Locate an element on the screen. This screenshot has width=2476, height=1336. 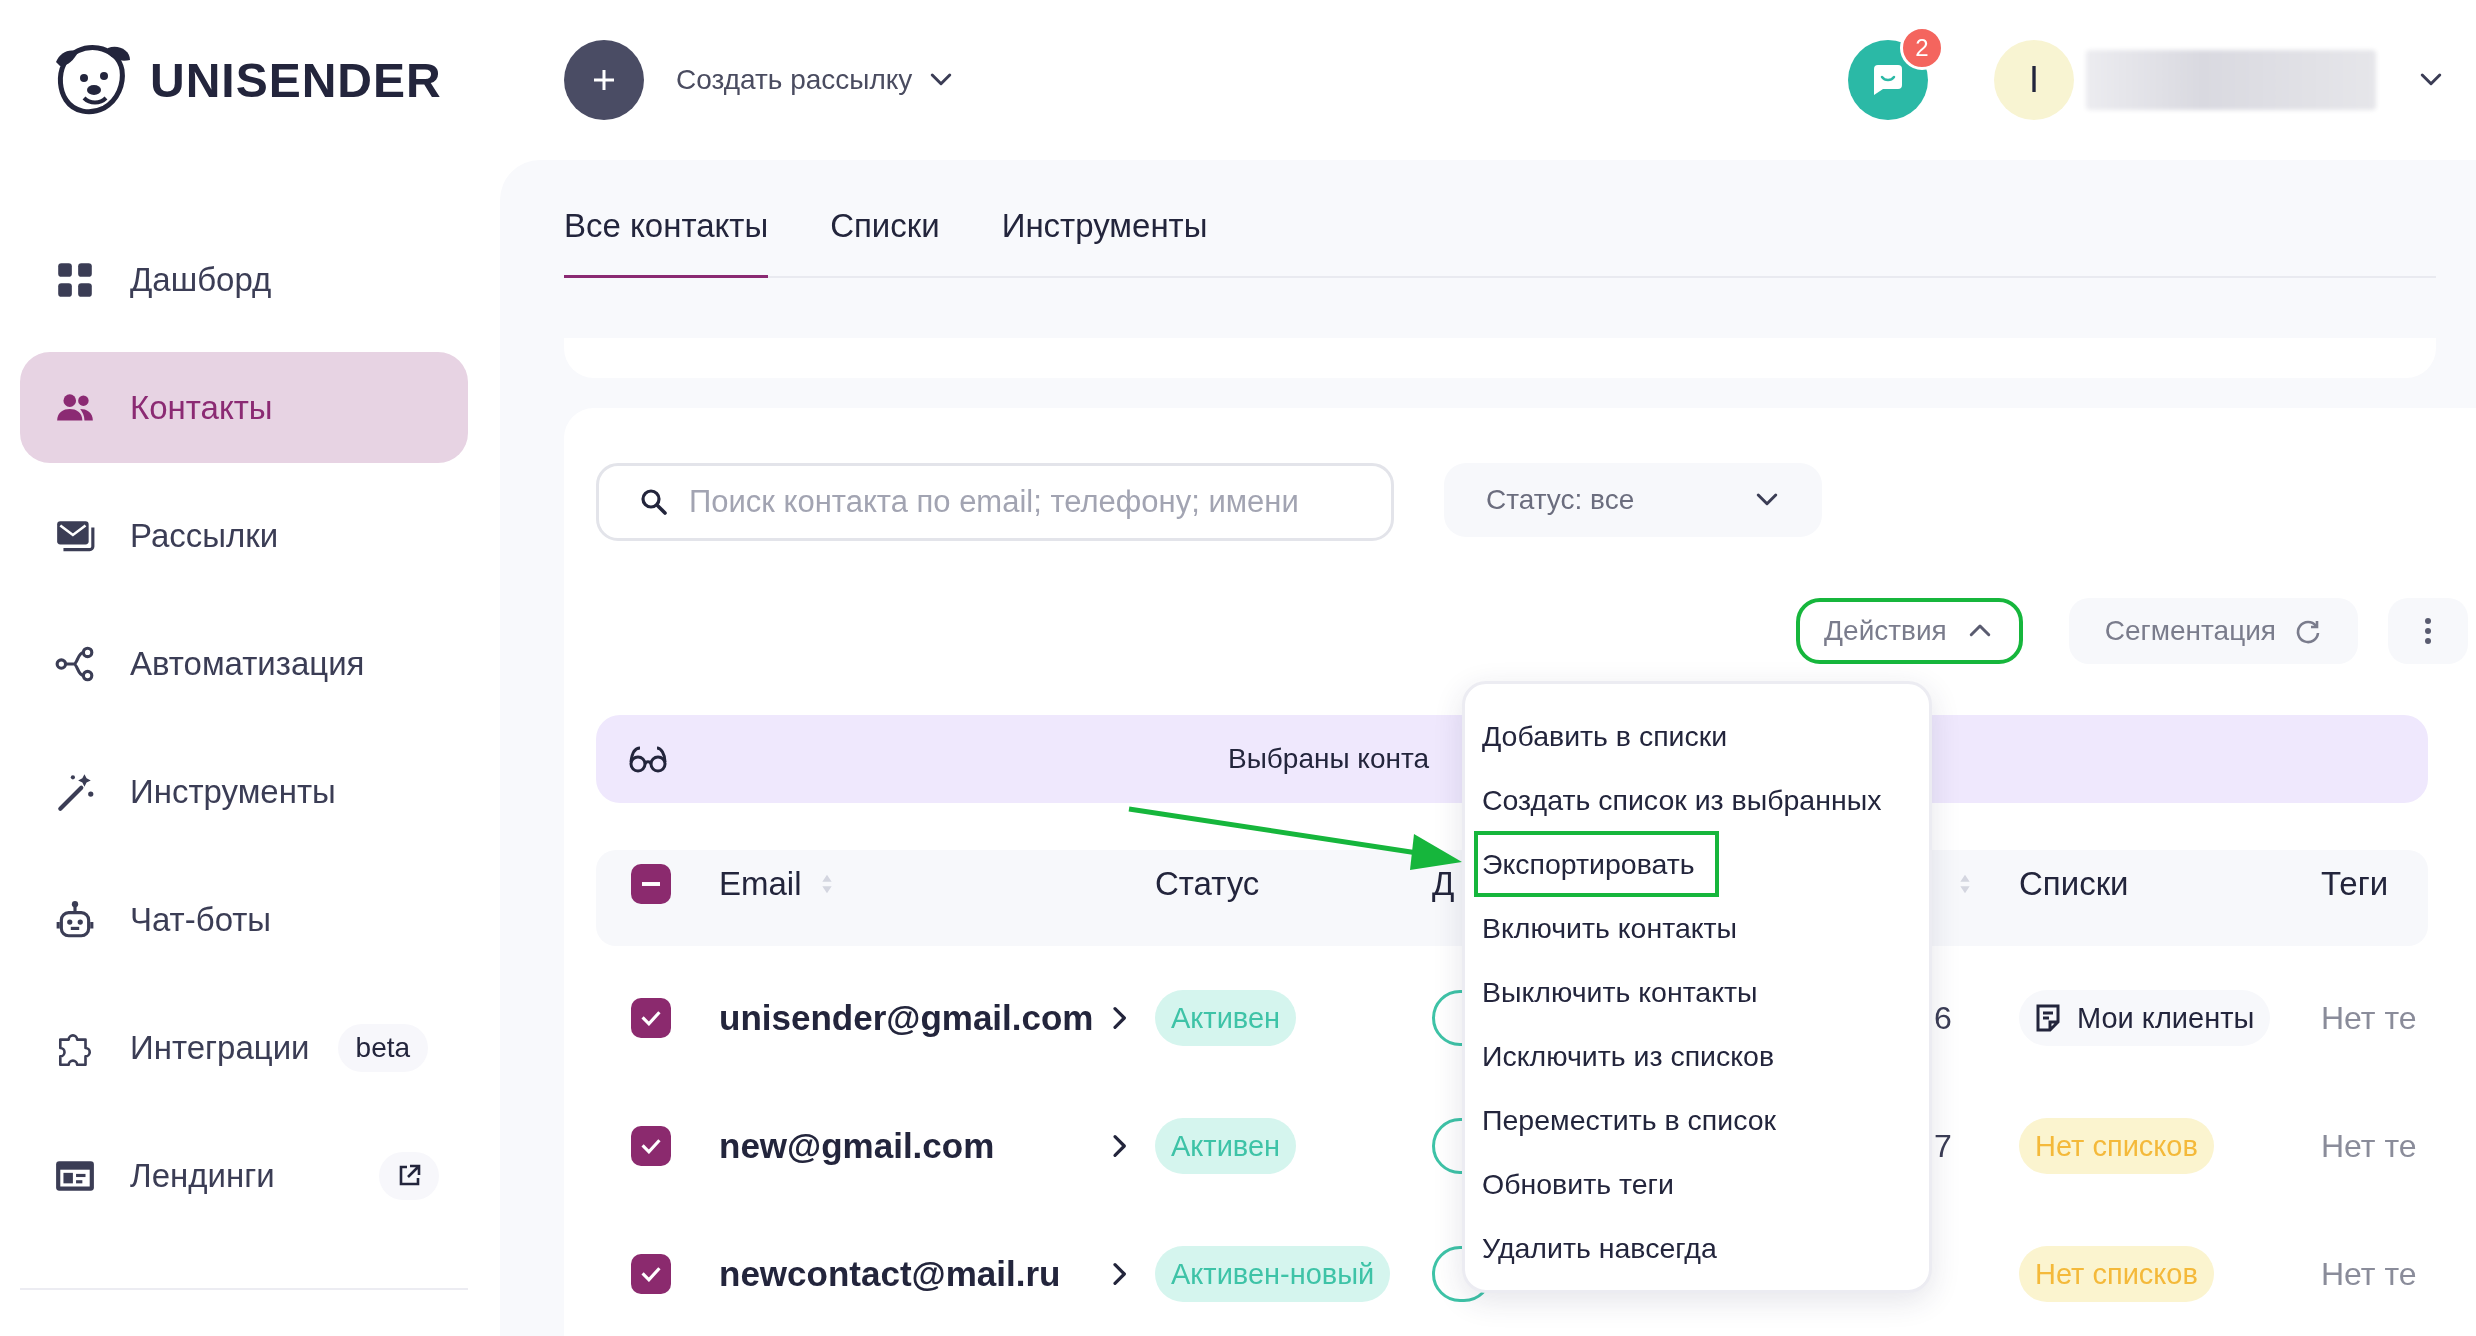
column-header: Email is located at coordinates (760, 884).